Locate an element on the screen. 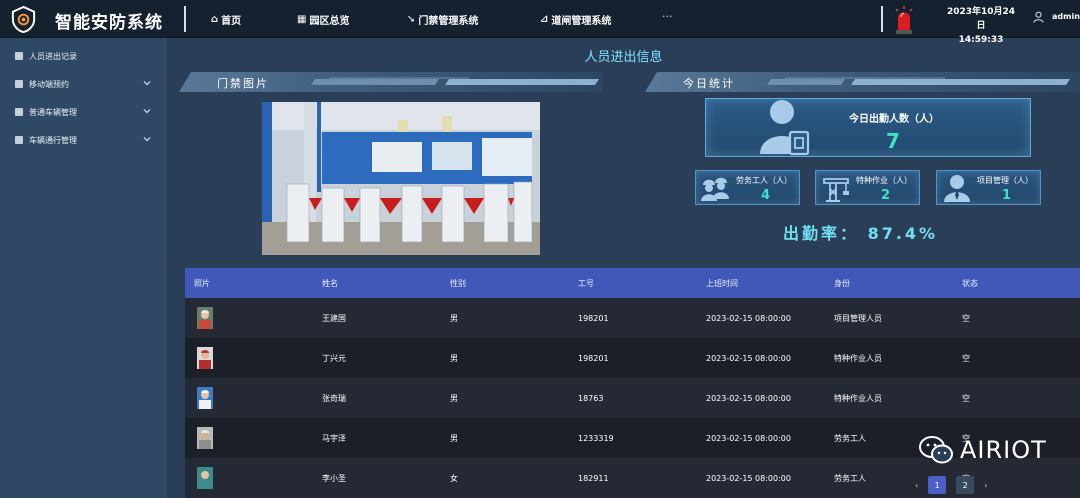  nav-home: ⌂ 首页 is located at coordinates (226, 19).